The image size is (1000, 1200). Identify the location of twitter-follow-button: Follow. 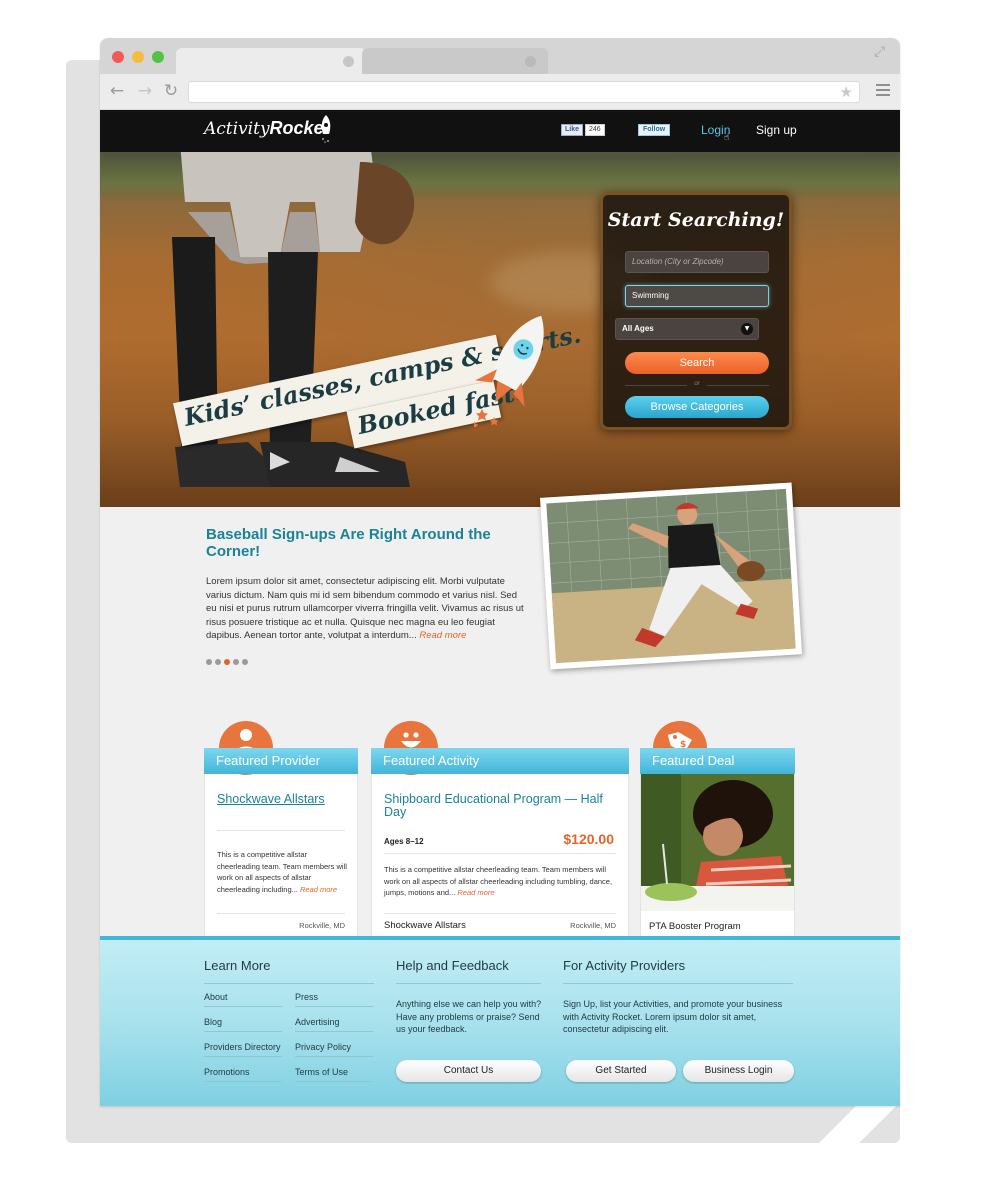
(654, 130).